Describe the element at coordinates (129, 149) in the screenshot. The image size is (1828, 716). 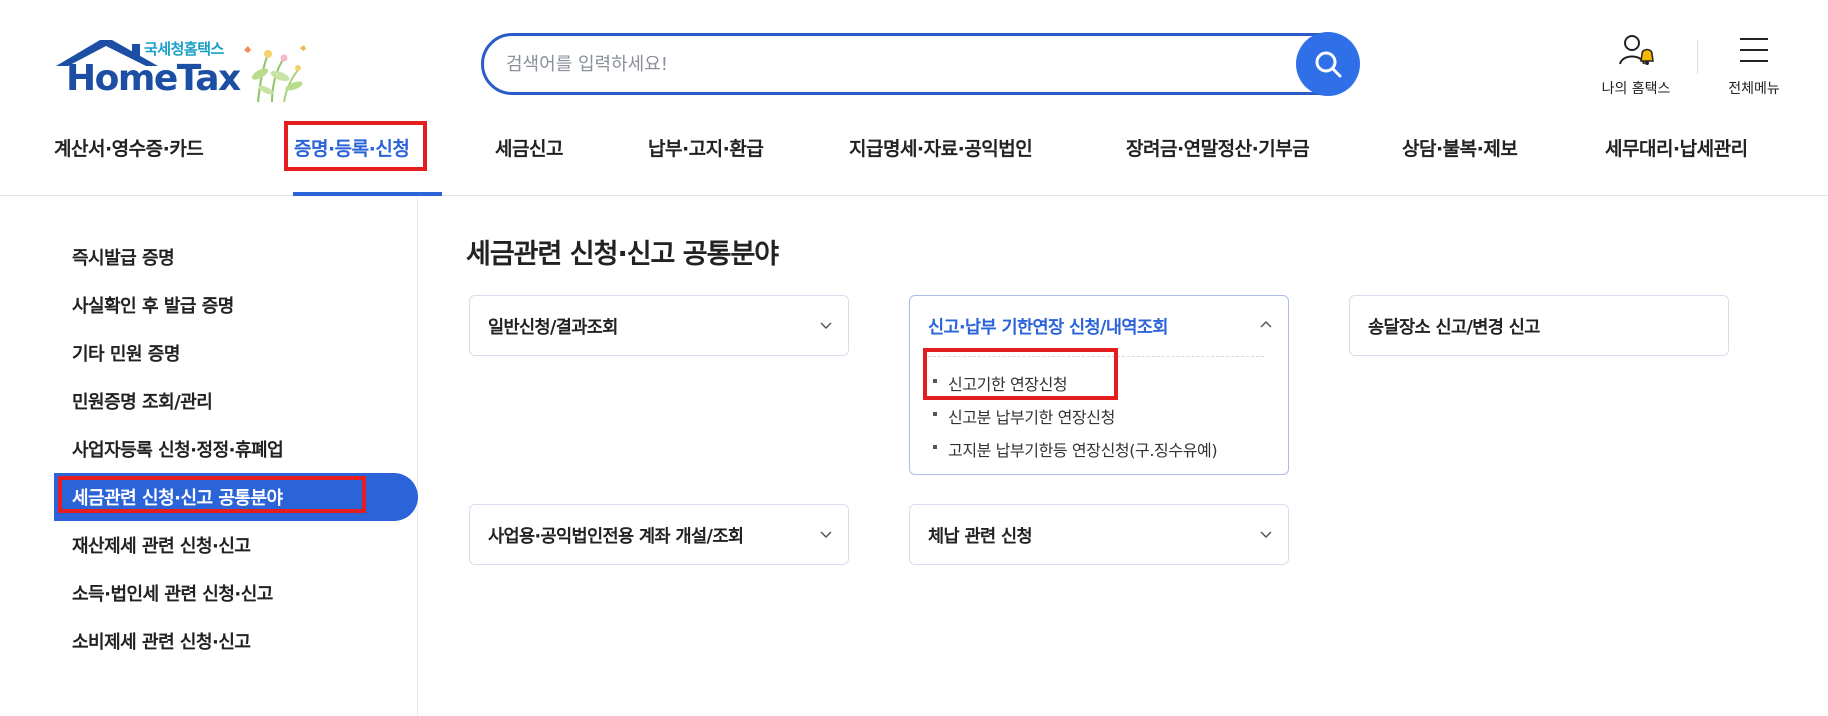
I see `gnb-item-label: 계산서·영수증·카드` at that location.